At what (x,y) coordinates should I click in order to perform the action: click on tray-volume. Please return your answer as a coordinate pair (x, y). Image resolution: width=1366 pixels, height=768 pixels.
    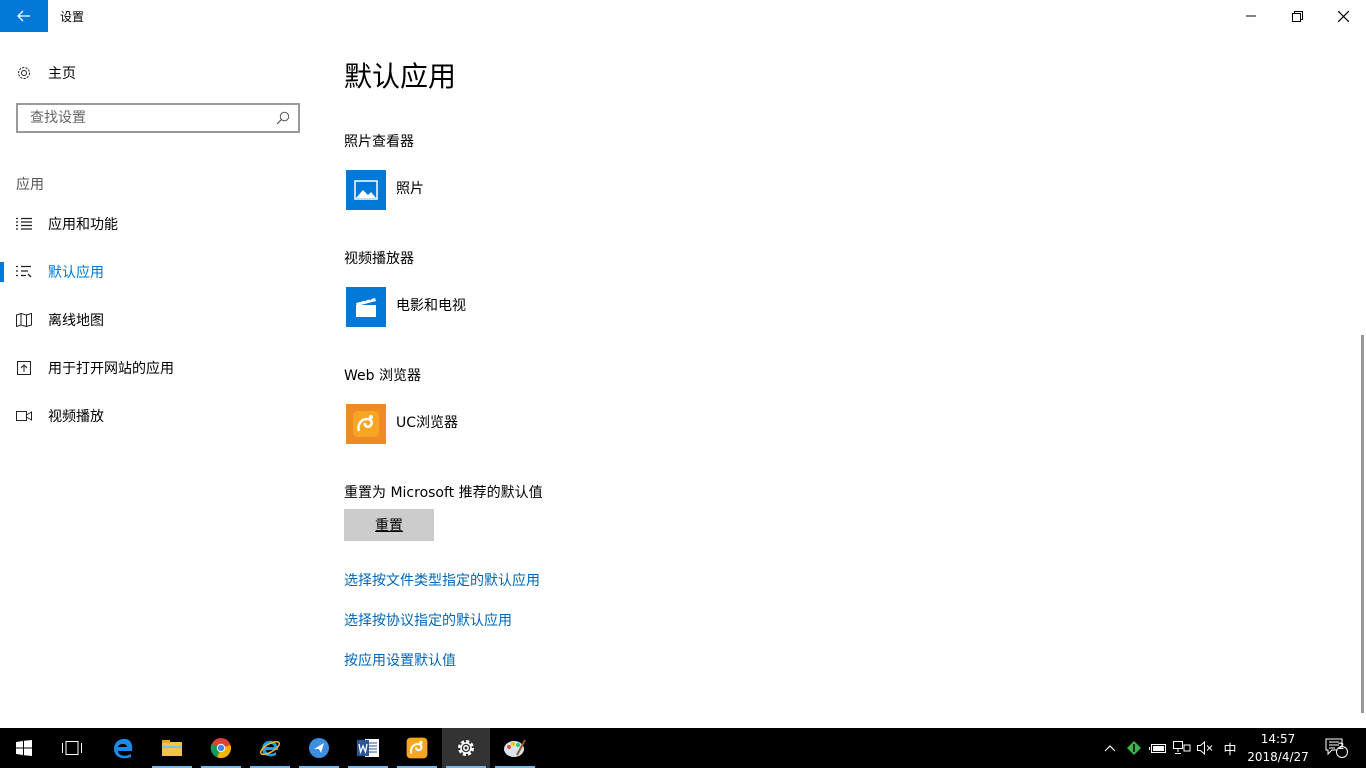
    Looking at the image, I should click on (1206, 748).